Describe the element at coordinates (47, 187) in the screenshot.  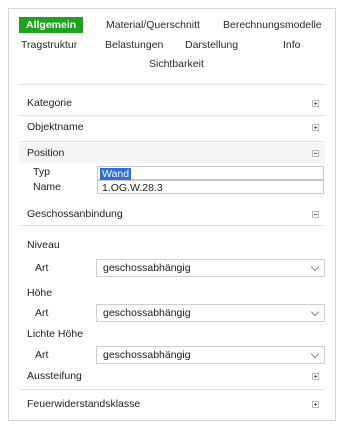
I see `name-label: Name` at that location.